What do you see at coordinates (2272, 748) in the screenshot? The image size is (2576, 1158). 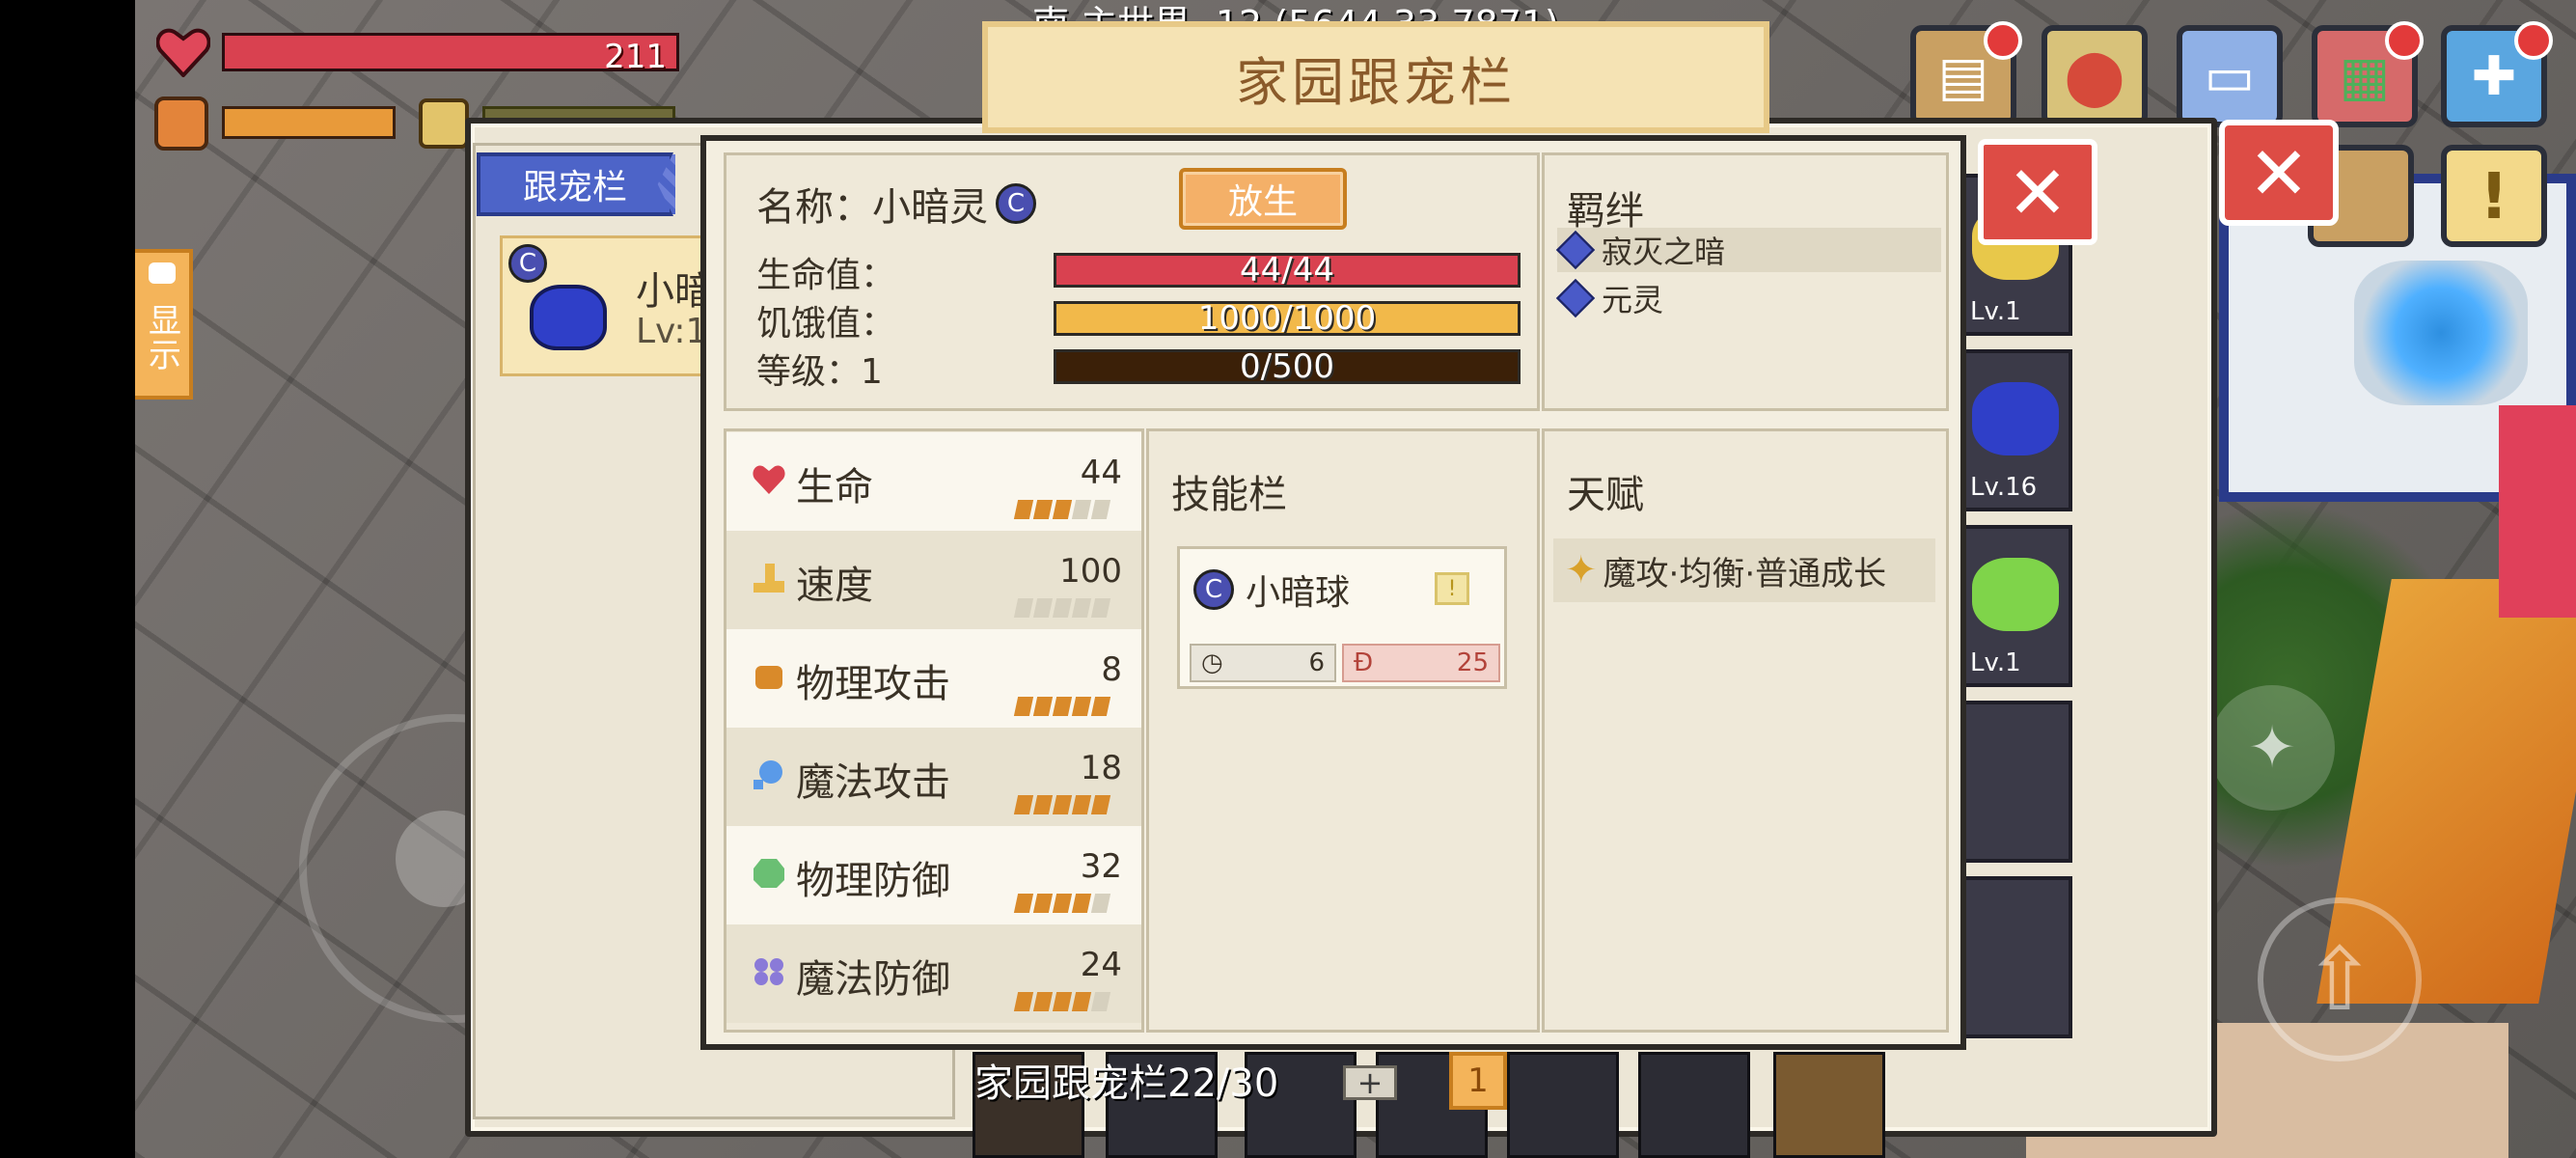 I see `attack-button: ✦` at bounding box center [2272, 748].